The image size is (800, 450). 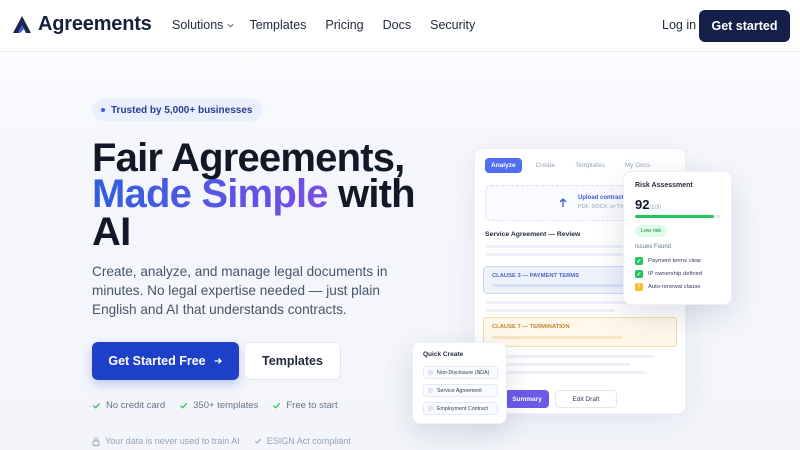 I want to click on mockup-tab-templates: Templates, so click(x=590, y=165).